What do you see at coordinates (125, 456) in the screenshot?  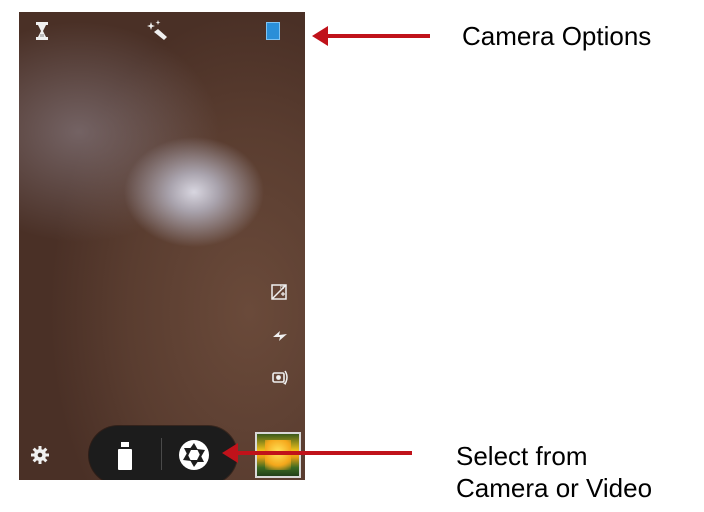 I see `video-mode-icon` at bounding box center [125, 456].